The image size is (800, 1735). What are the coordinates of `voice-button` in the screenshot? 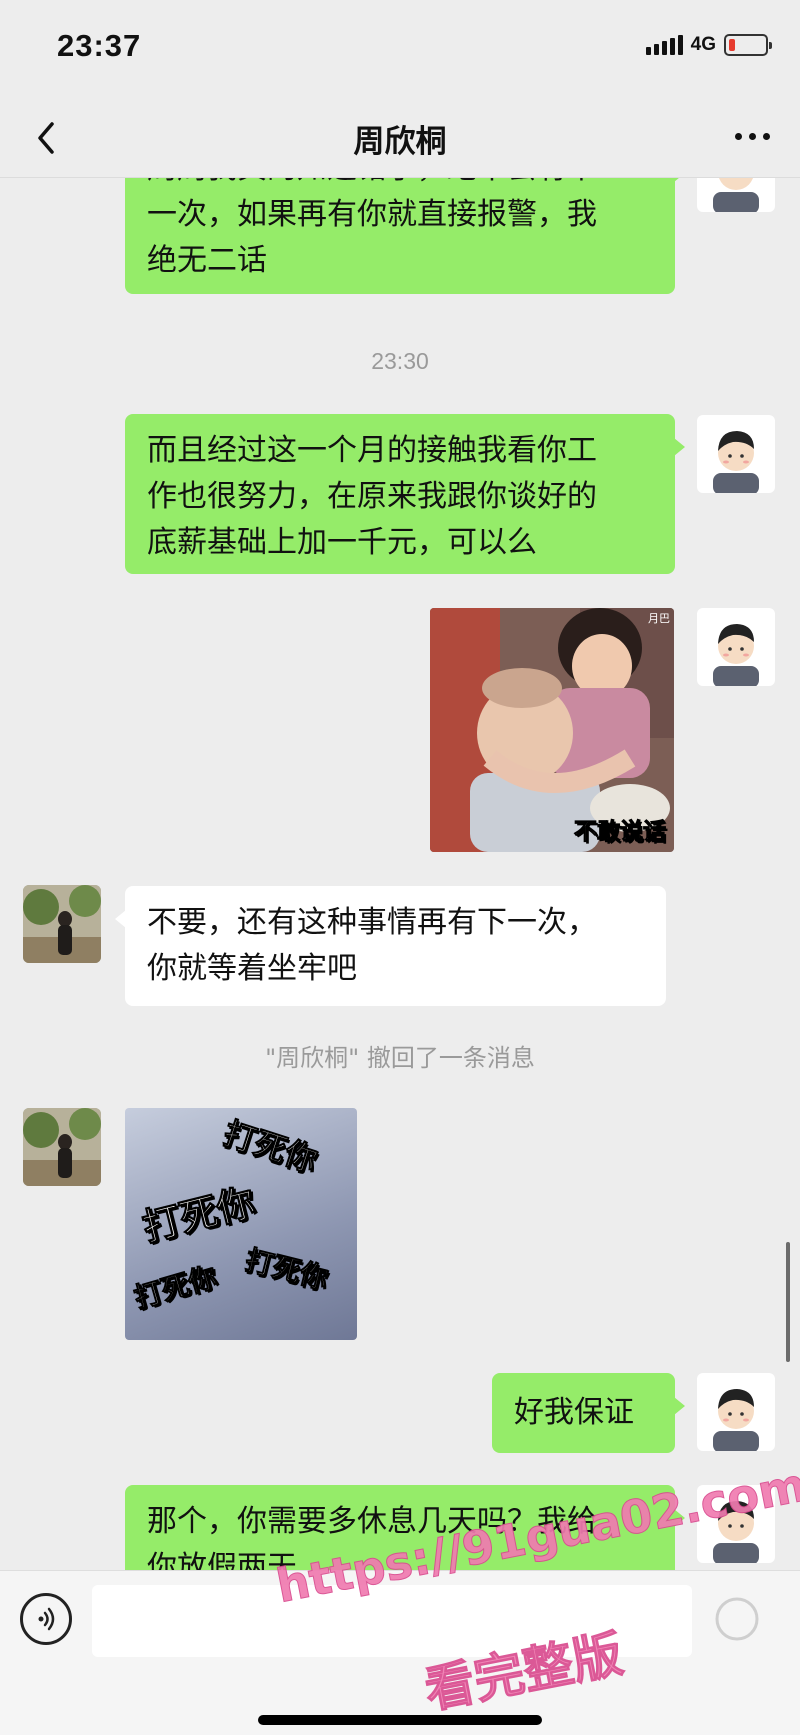 It's located at (46, 1619).